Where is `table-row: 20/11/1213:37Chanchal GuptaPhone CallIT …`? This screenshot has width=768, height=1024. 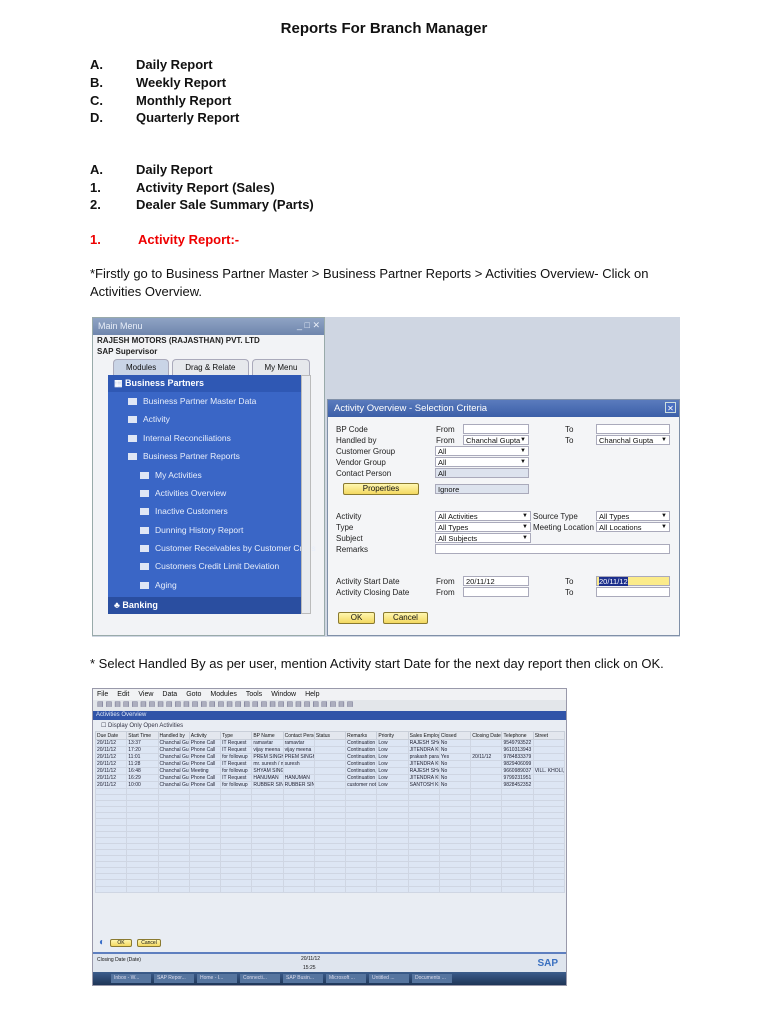 table-row: 20/11/1213:37Chanchal GuptaPhone CallIT … is located at coordinates (330, 743).